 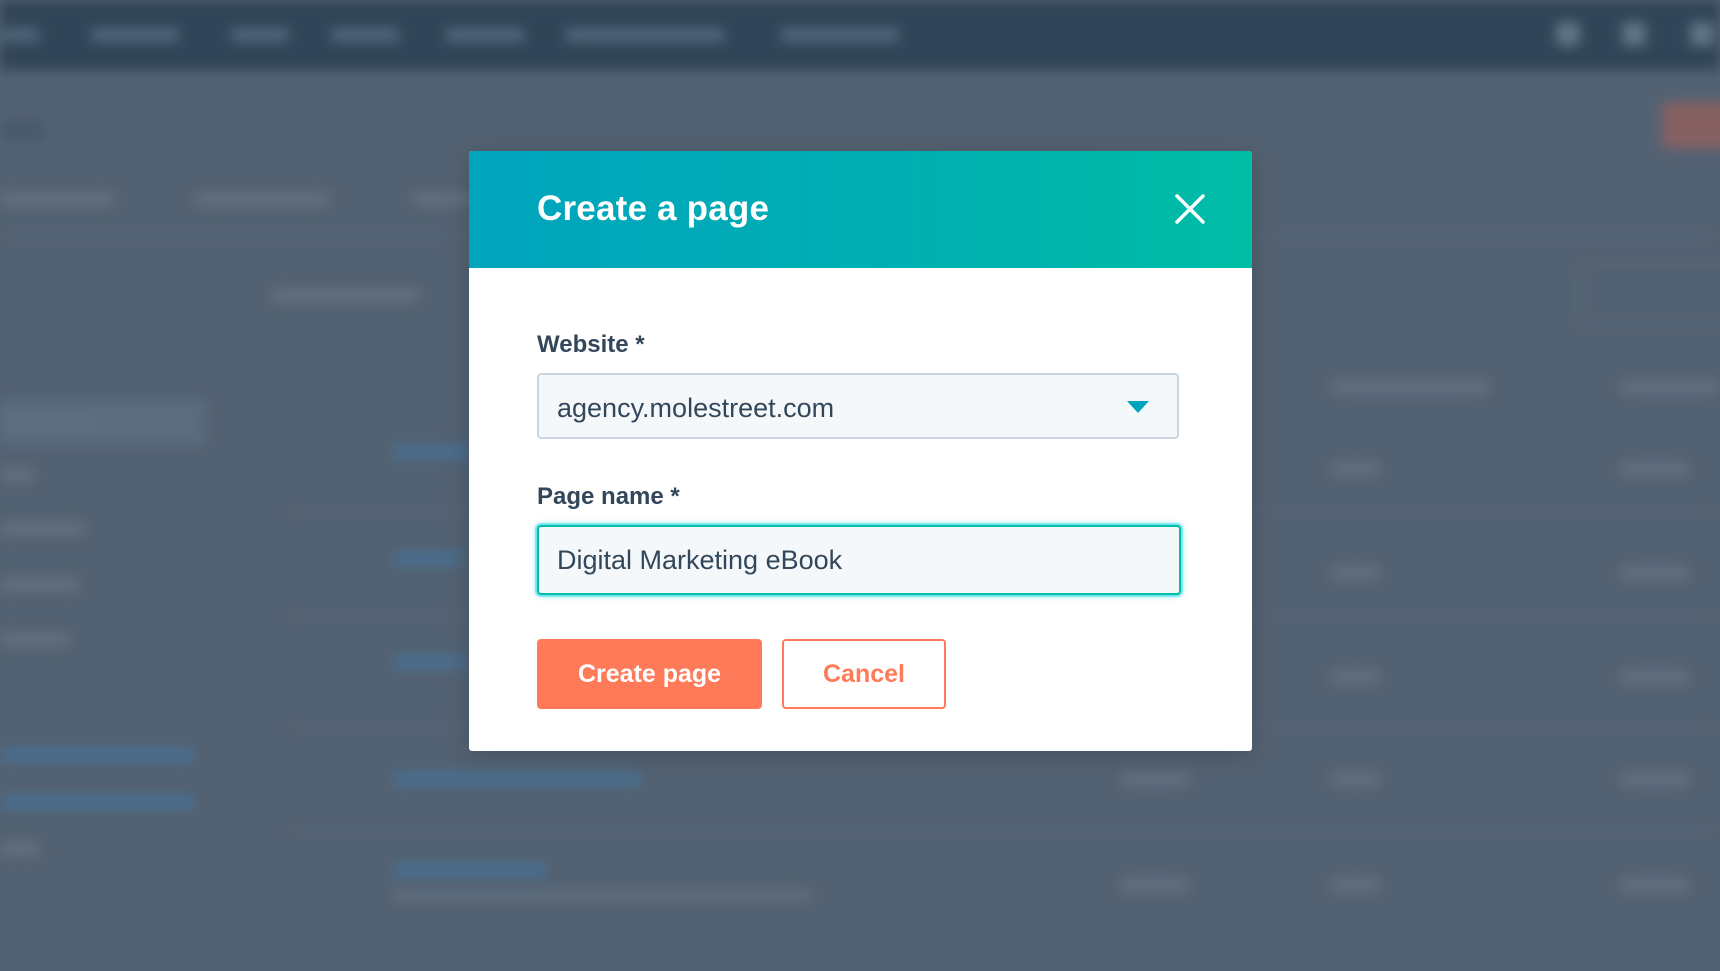 What do you see at coordinates (859, 560) in the screenshot?
I see `page-name-input` at bounding box center [859, 560].